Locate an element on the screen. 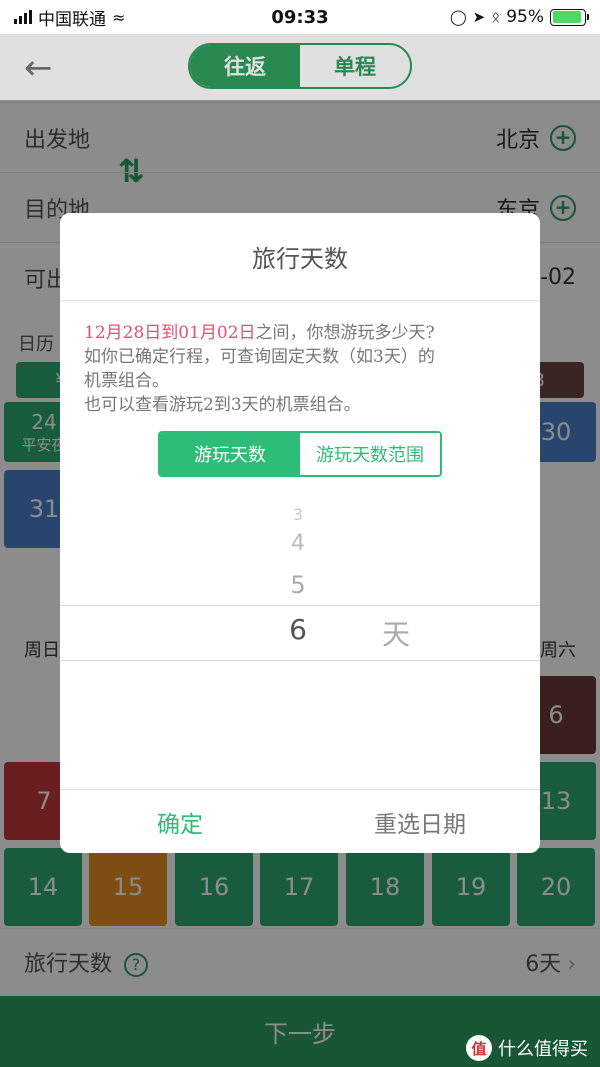  watermark-logo-icon: 值 is located at coordinates (479, 1048).